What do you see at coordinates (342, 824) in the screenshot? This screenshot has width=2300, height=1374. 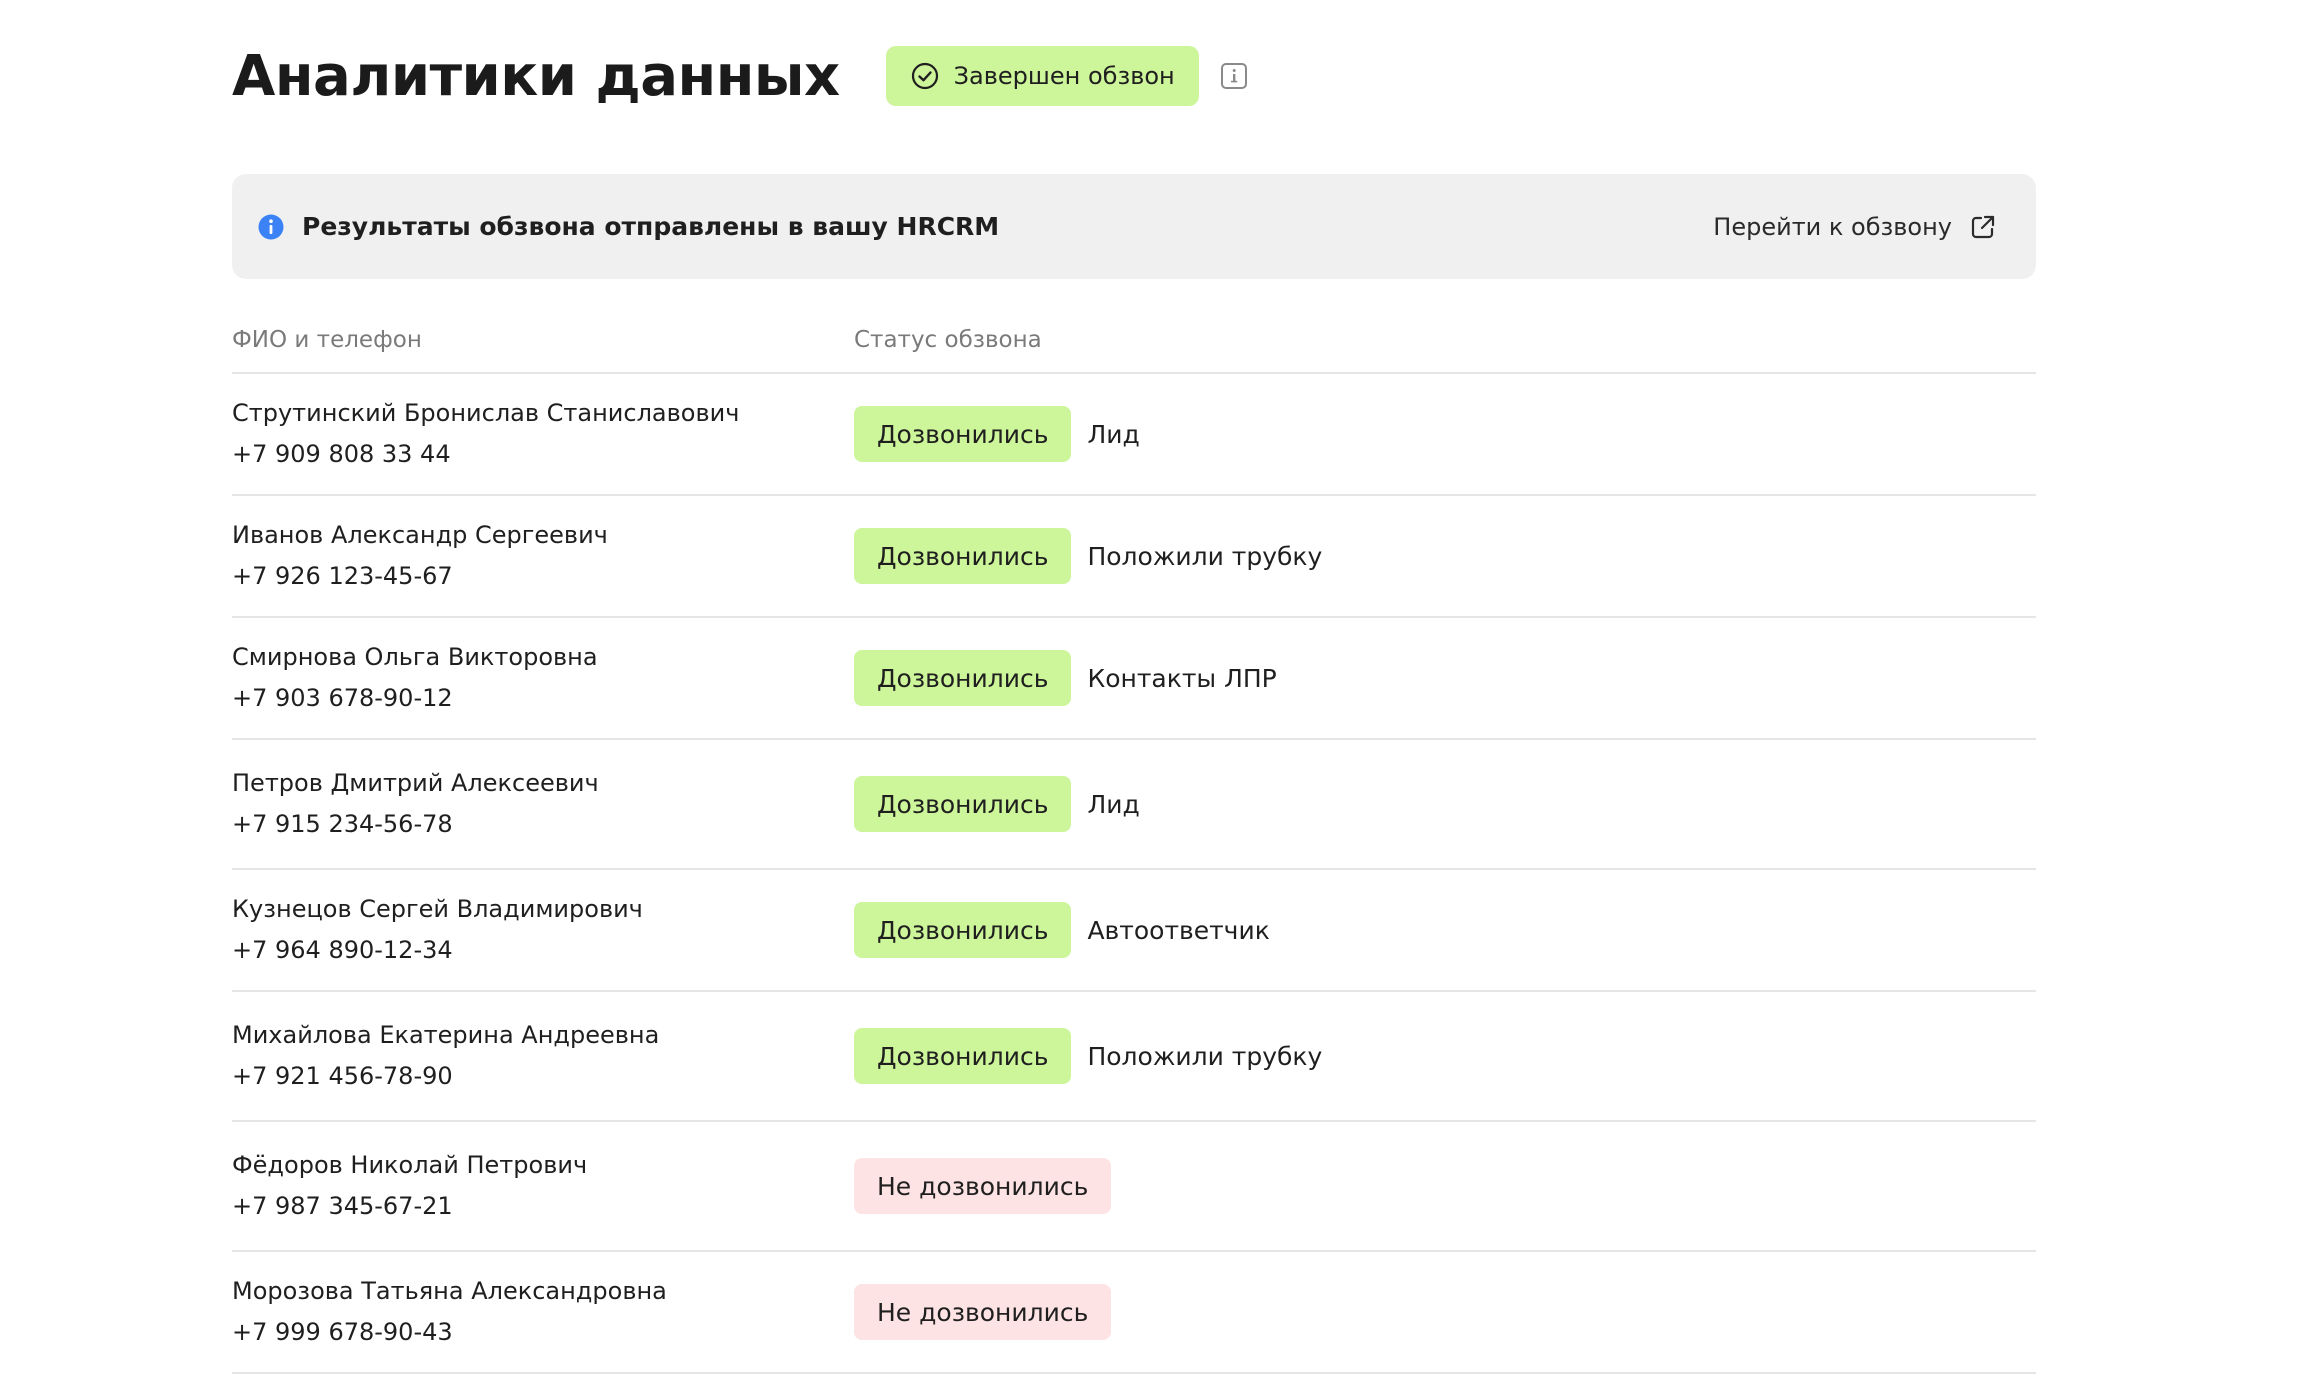 I see `contact-phone: +7 915 234-56-78` at bounding box center [342, 824].